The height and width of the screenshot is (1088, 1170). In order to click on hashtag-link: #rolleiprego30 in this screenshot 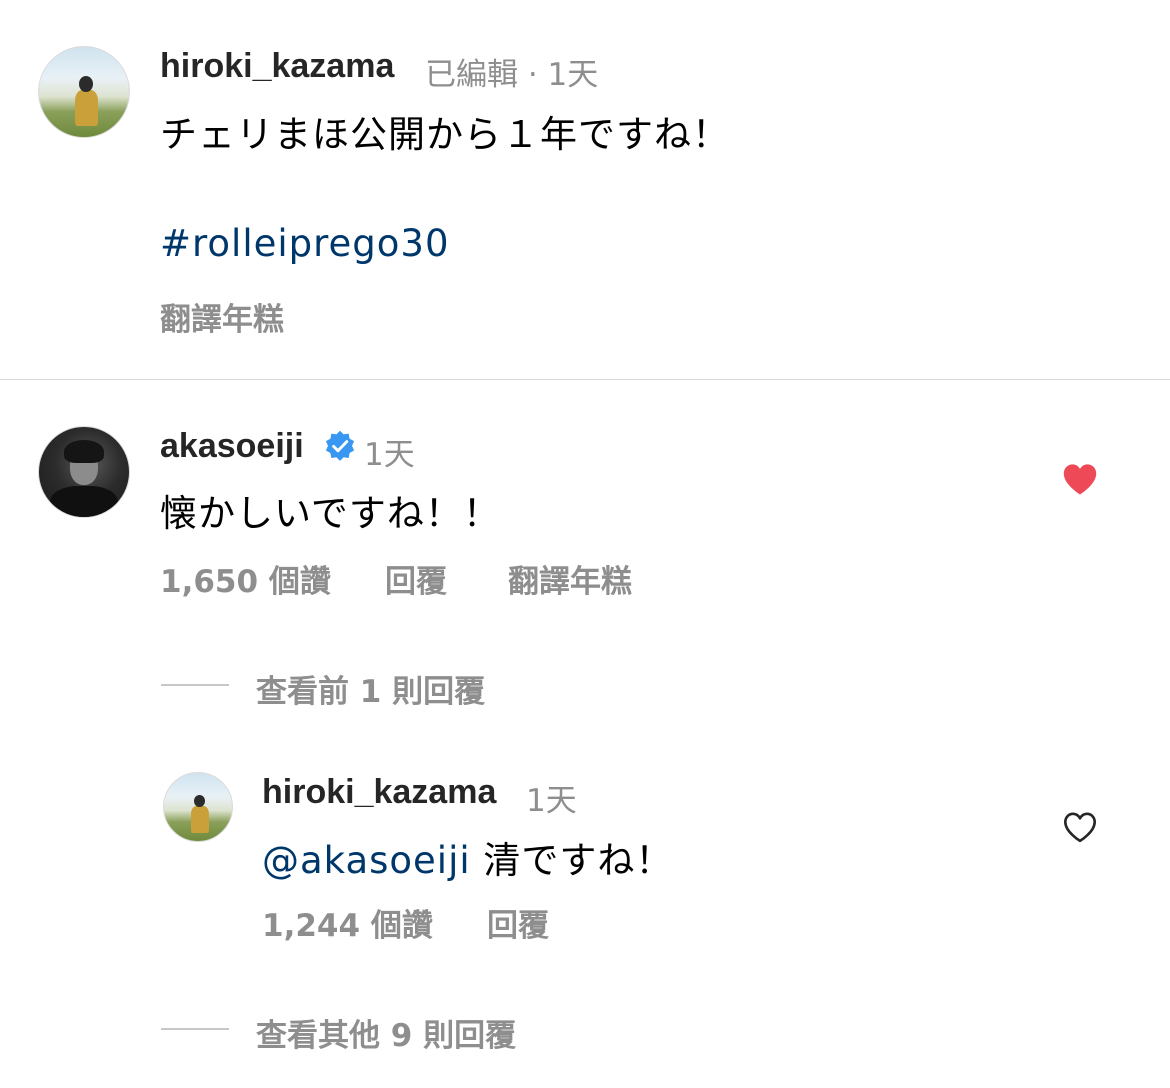, I will do `click(305, 243)`.